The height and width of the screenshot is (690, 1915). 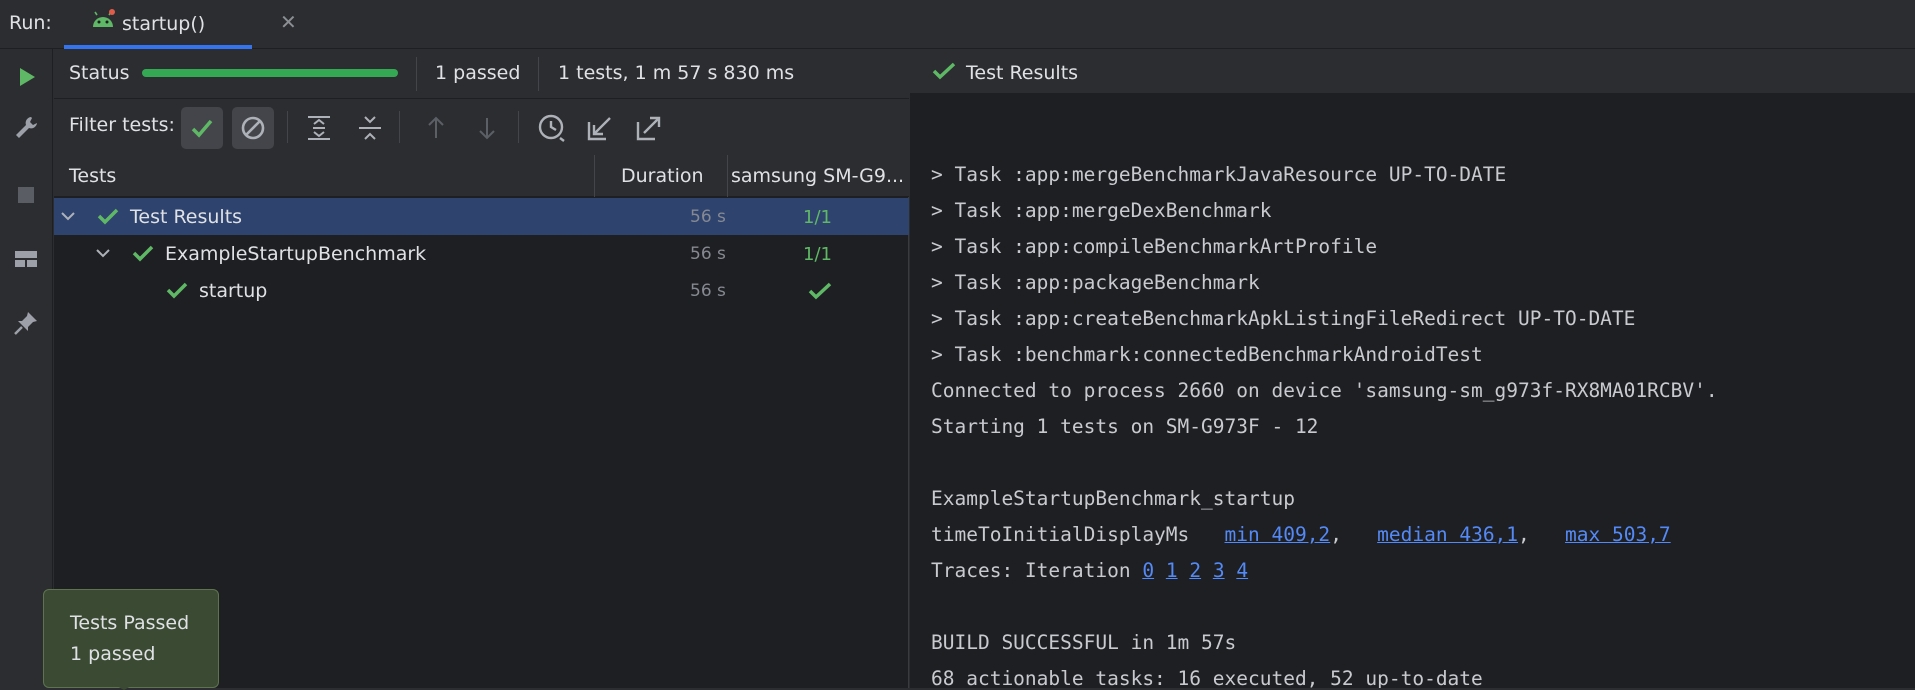 I want to click on next-test-icon, so click(x=487, y=128).